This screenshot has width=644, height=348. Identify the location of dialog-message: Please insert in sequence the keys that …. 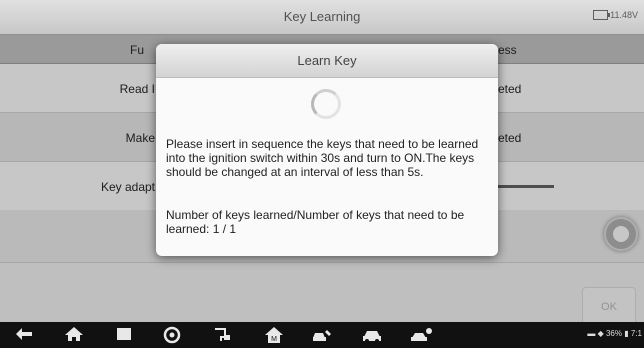
(322, 158).